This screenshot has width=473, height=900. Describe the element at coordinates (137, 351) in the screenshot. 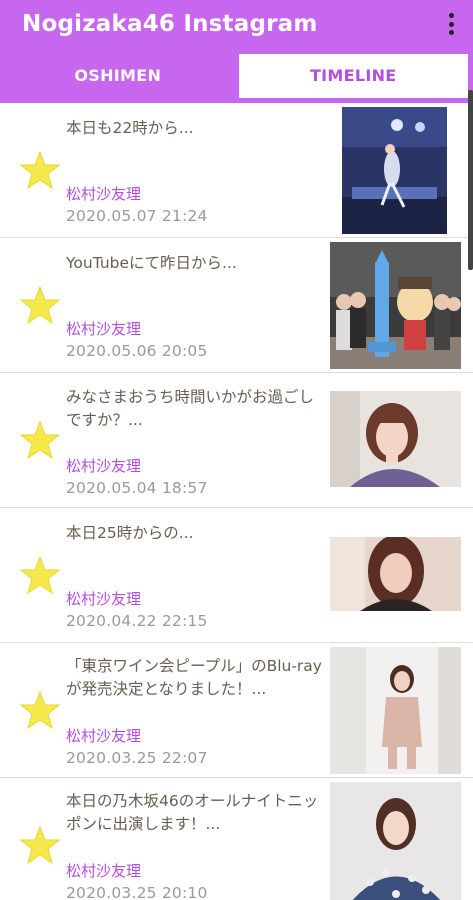

I see `post-date: 2020.05.06 20:05` at that location.